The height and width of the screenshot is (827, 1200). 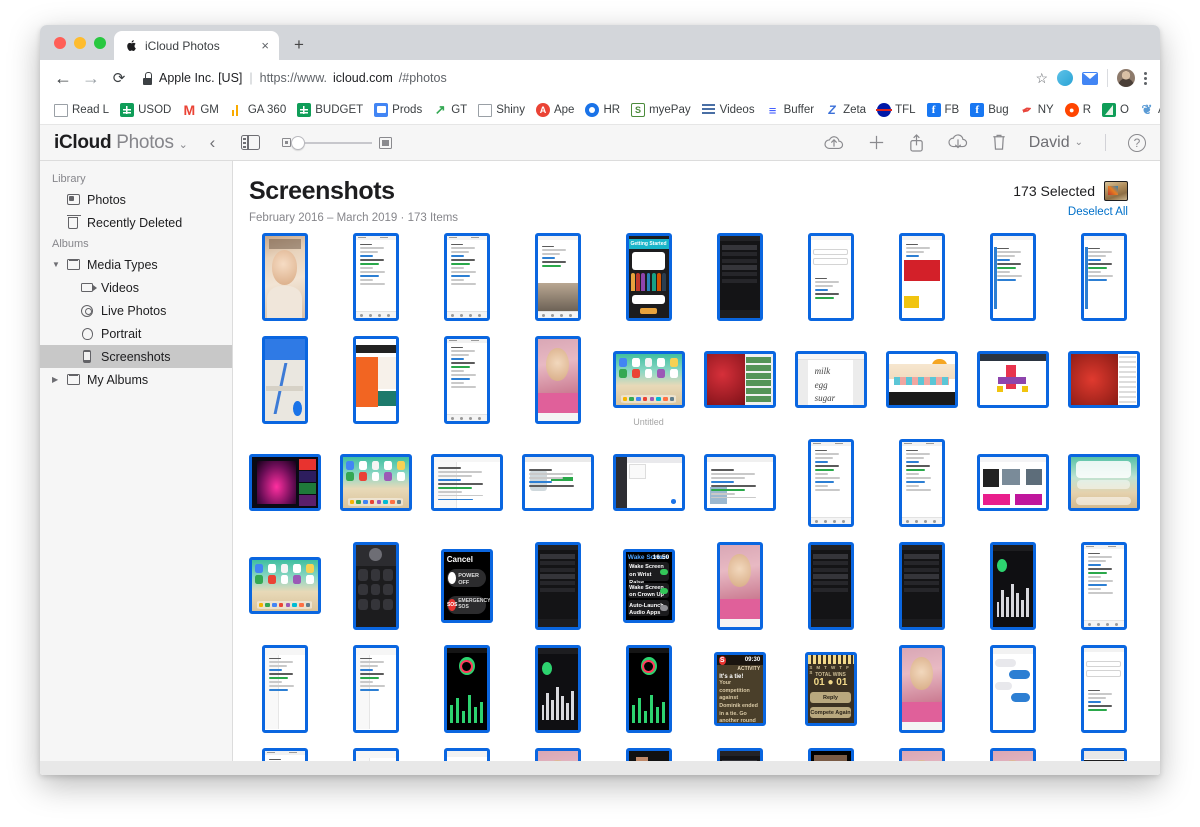 What do you see at coordinates (136, 264) in the screenshot?
I see `sidebar-item-media-types: ▼ Media Types` at bounding box center [136, 264].